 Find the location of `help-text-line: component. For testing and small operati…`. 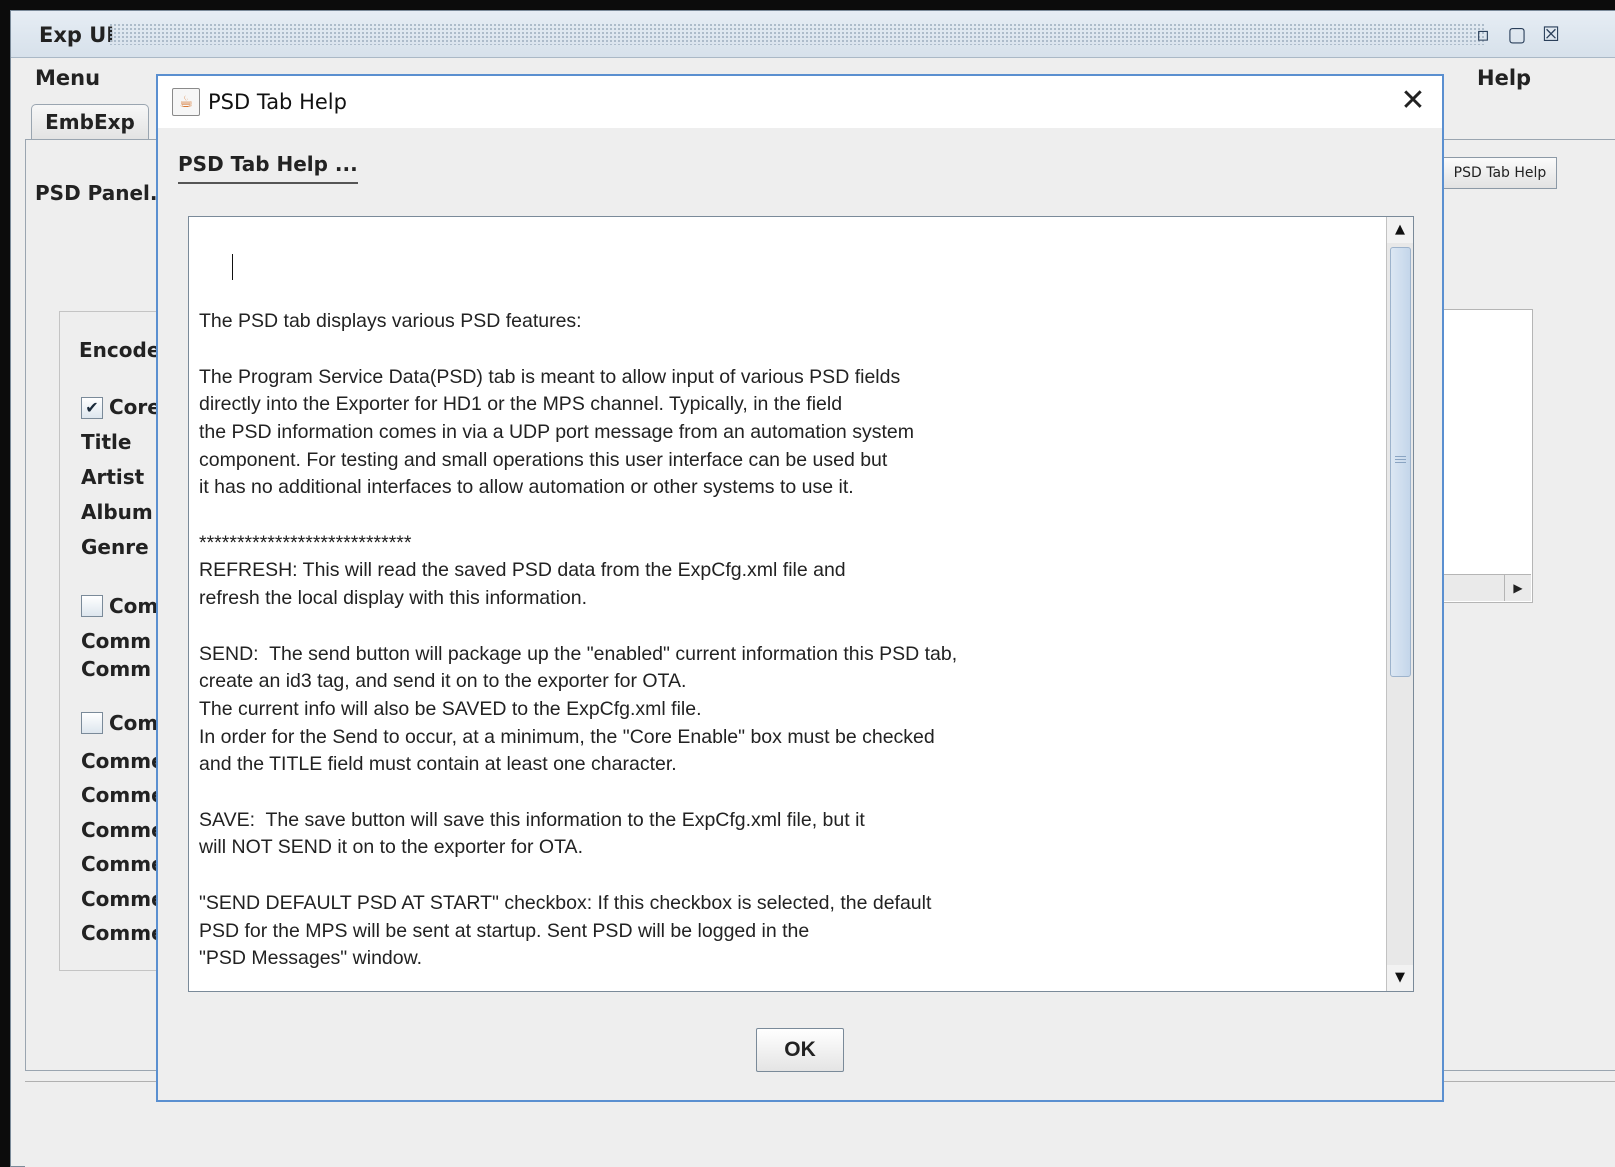

help-text-line: component. For testing and small operati… is located at coordinates (543, 459).